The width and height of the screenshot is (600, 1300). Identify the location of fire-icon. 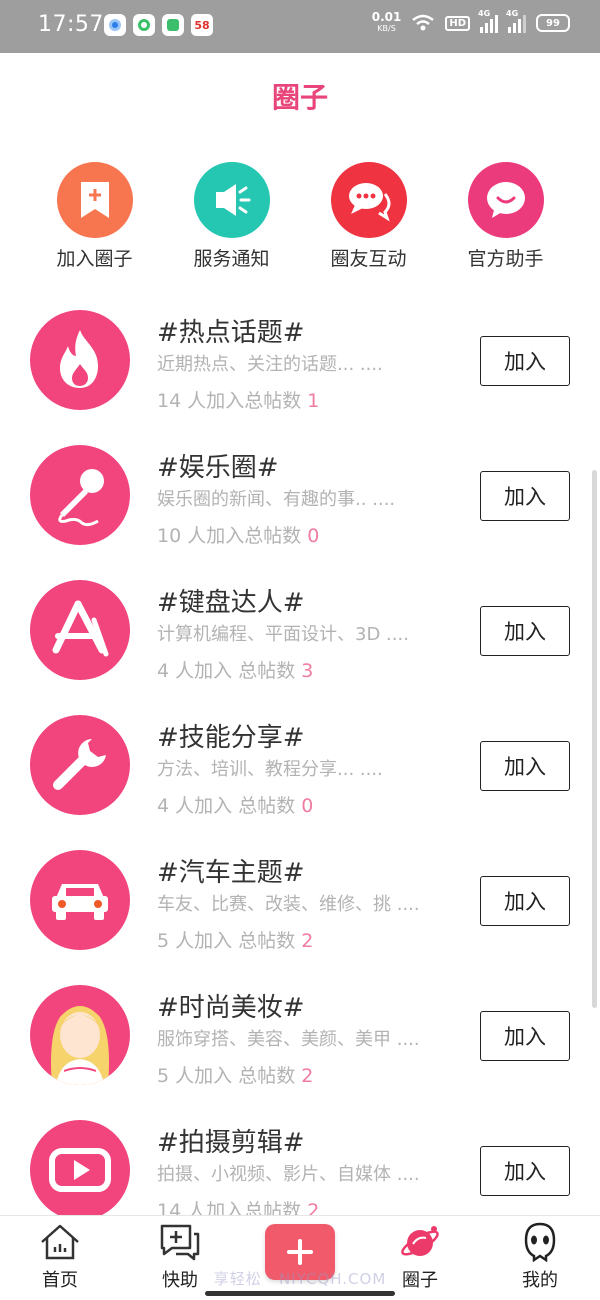
(80, 360).